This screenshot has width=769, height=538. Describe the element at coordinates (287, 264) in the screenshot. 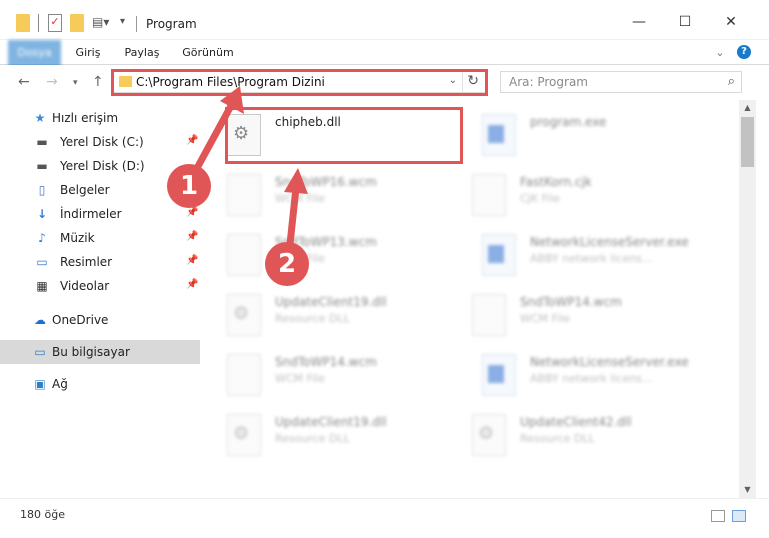

I see `step-2-badge: 2` at that location.